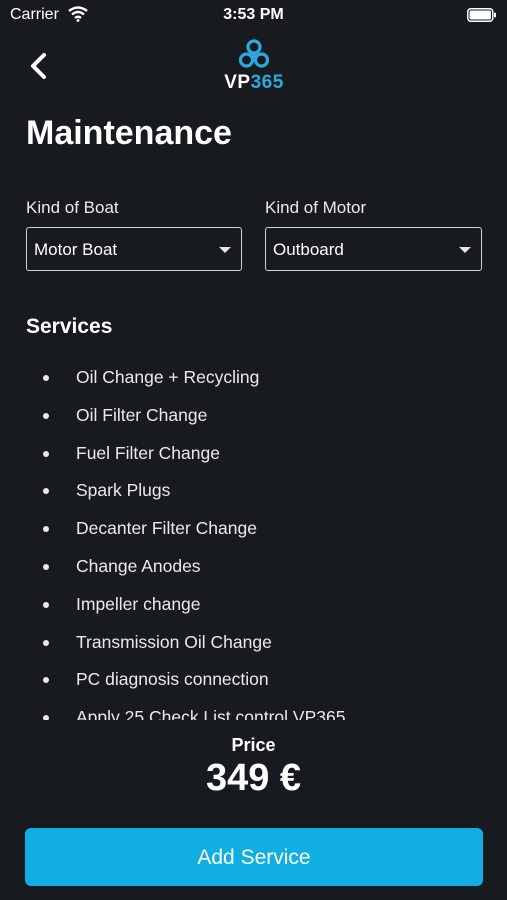  I want to click on propeller-icon, so click(254, 53).